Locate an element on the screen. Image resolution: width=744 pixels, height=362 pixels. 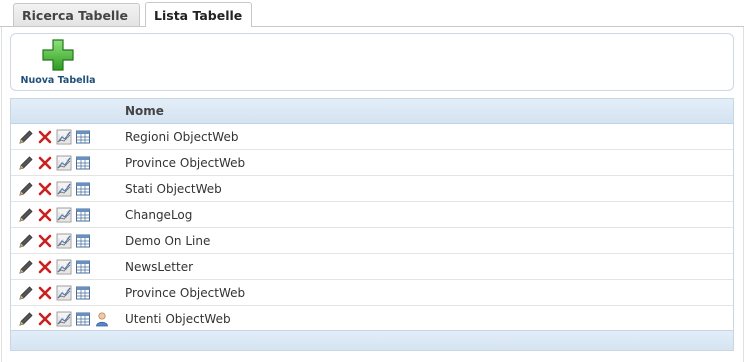
column-header-nome: Nome is located at coordinates (144, 111).